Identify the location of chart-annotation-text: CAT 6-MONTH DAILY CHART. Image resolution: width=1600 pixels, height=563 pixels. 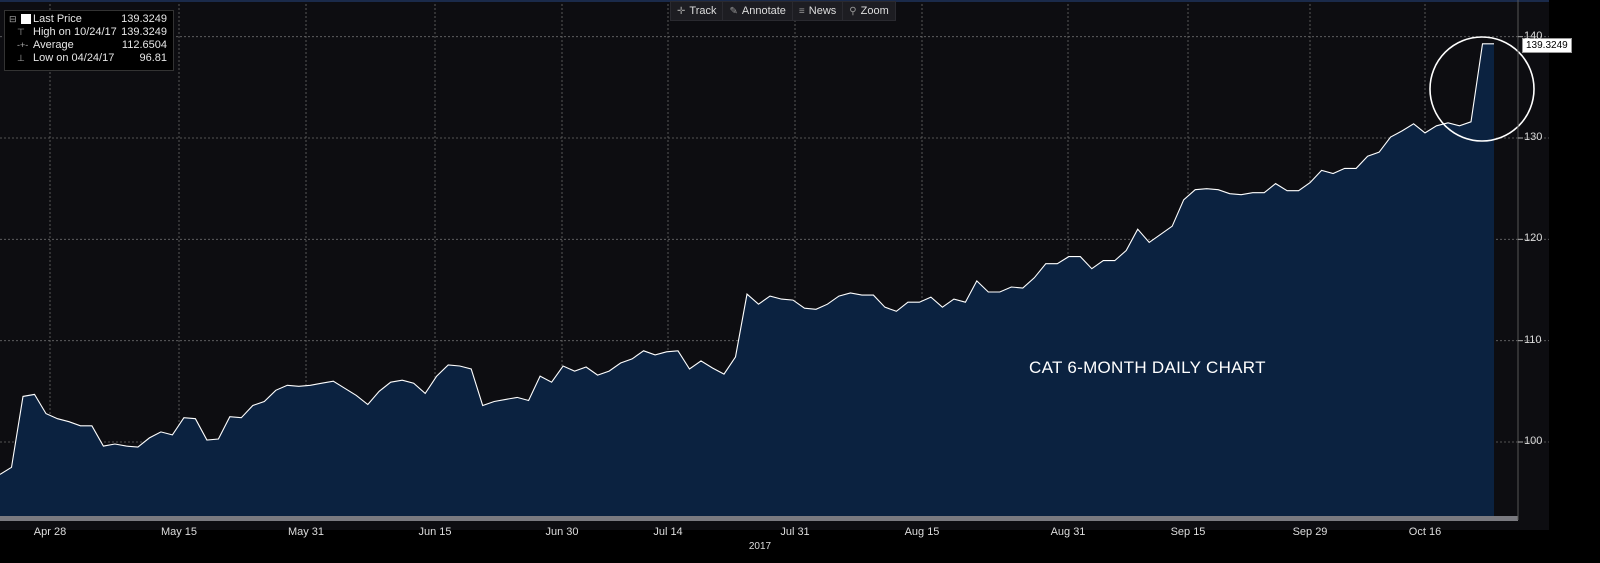
(1147, 368).